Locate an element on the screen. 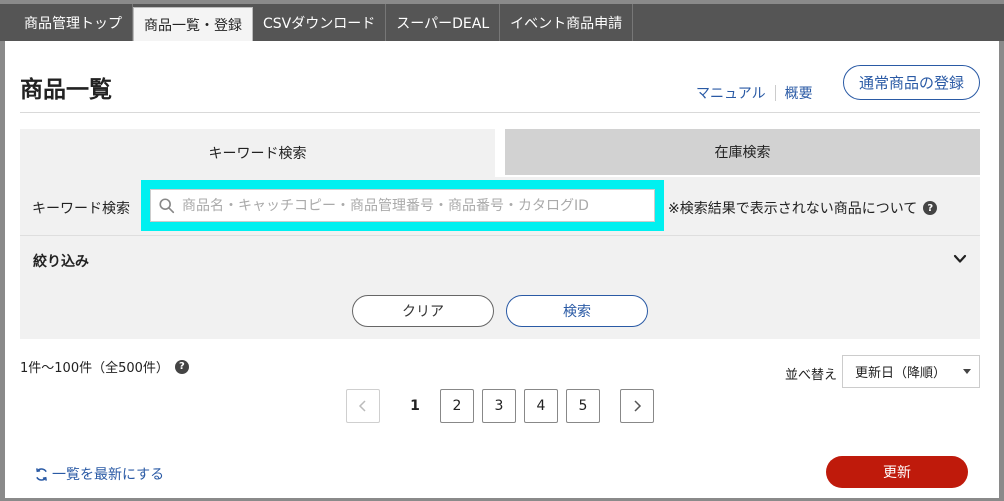  search-note: ※検索結果で表示されない商品について ? is located at coordinates (803, 208).